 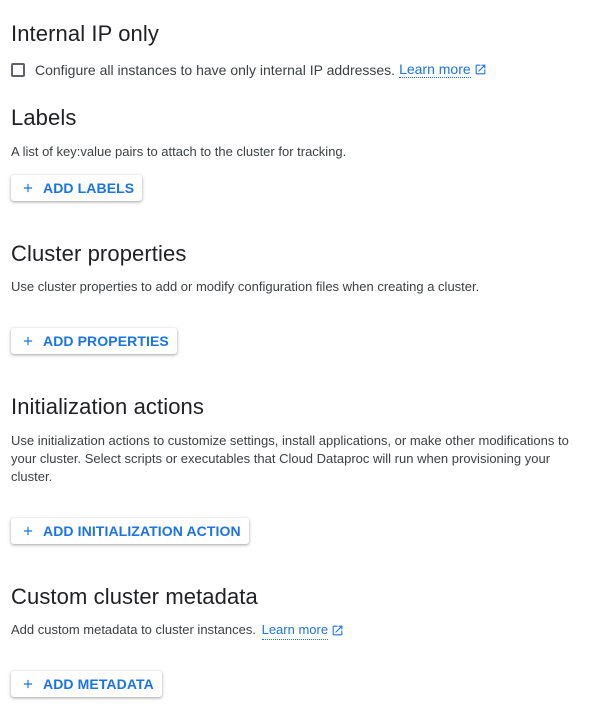 I want to click on initialization-actions-title: Initialization actions, so click(x=107, y=406).